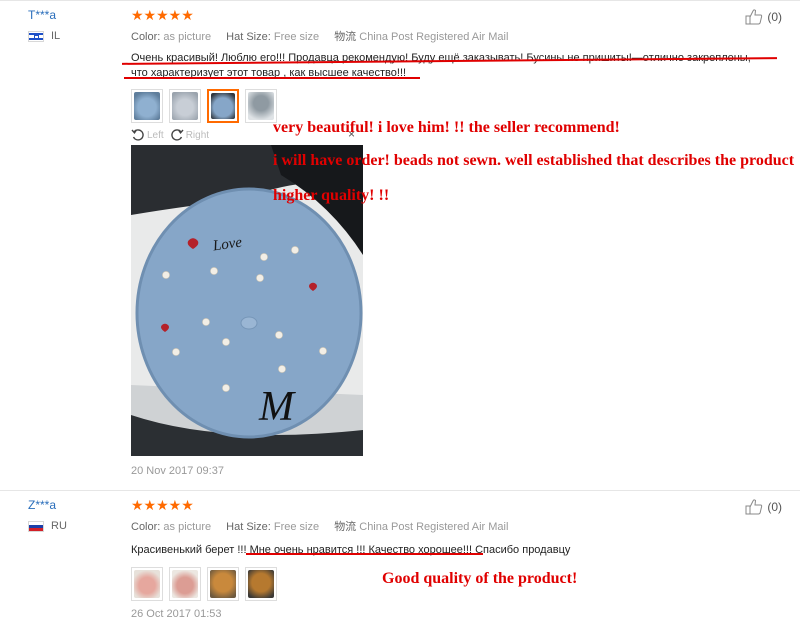 This screenshot has width=800, height=624. I want to click on reviewer-country: RU, so click(47, 526).